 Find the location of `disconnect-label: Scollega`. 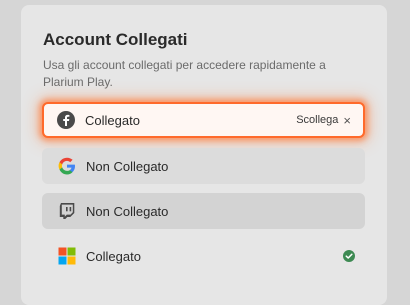

disconnect-label: Scollega is located at coordinates (317, 120).